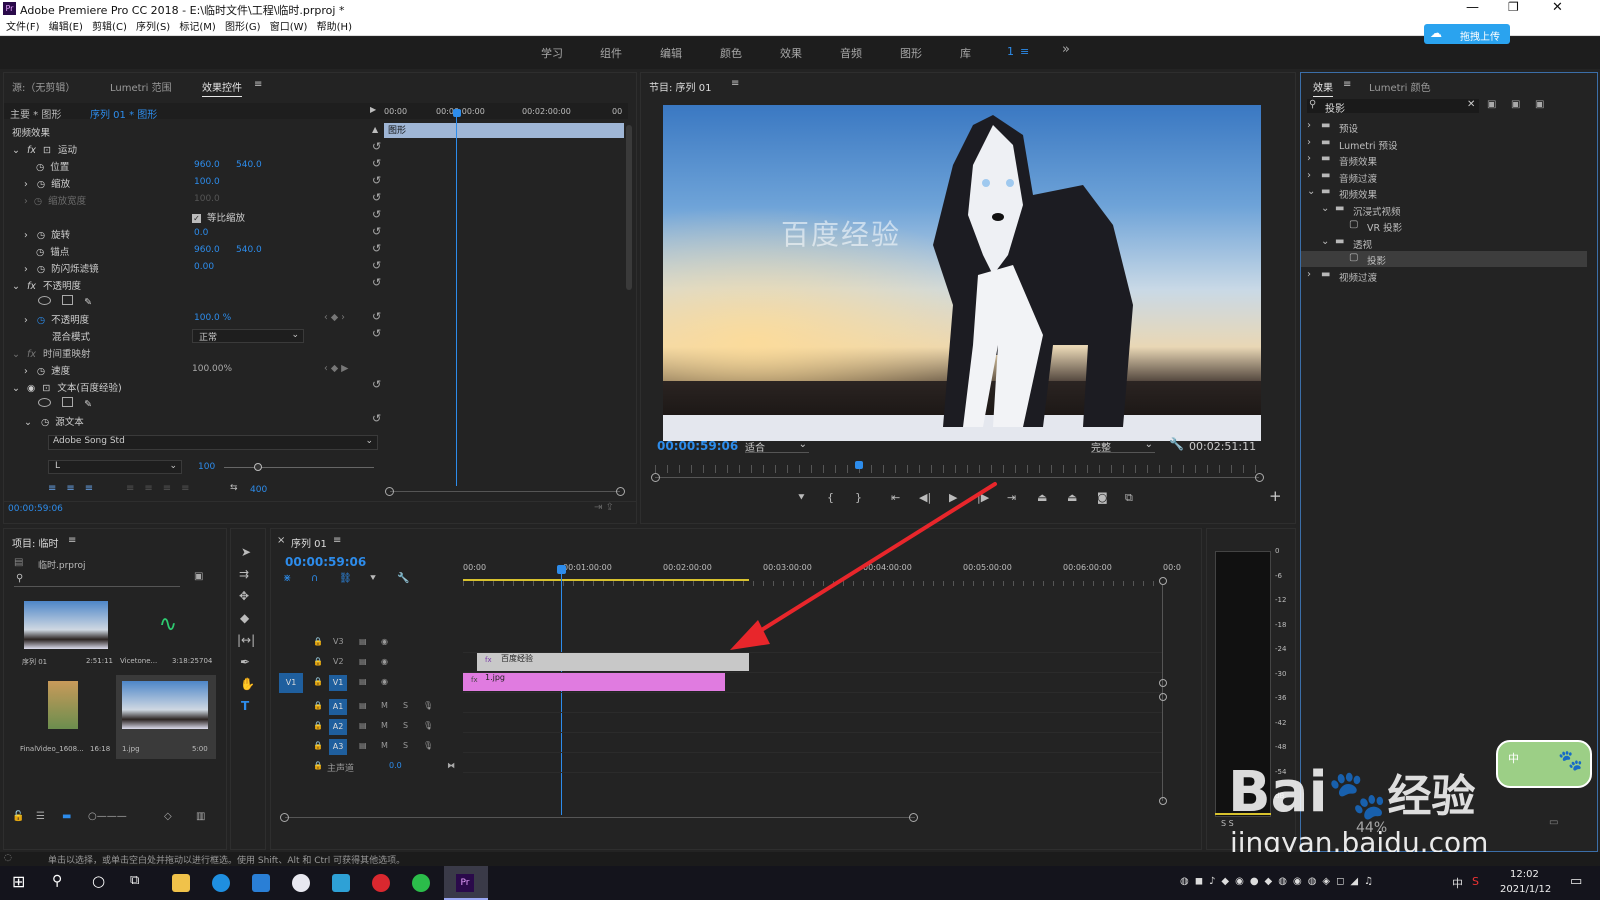 This screenshot has height=900, width=1600. Describe the element at coordinates (67, 388) in the screenshot. I see `effect-text: ⌄ ◉ ⊡ 文本(百度经验)` at that location.